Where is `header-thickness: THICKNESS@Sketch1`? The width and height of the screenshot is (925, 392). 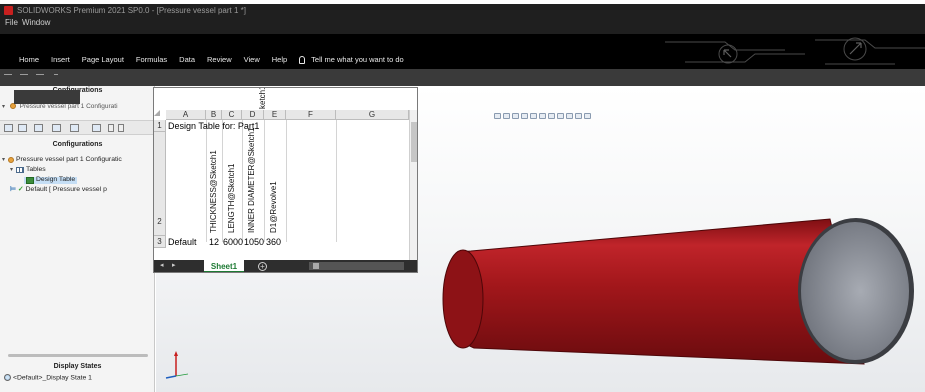
header-thickness: THICKNESS@Sketch1 is located at coordinates (213, 191).